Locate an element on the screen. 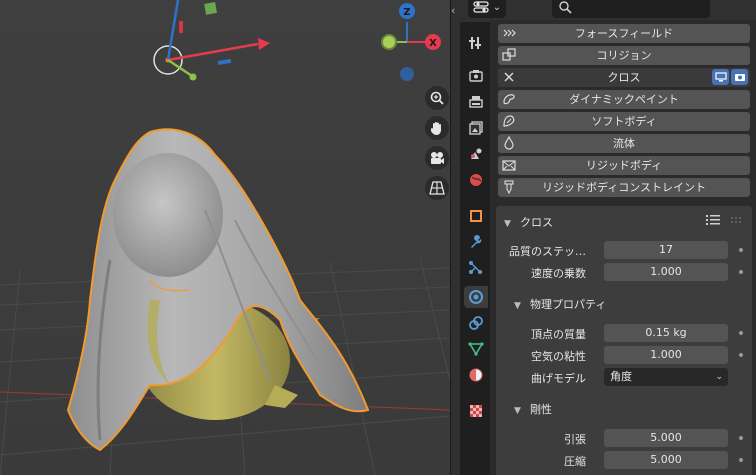  tab-tool is located at coordinates (476, 43).